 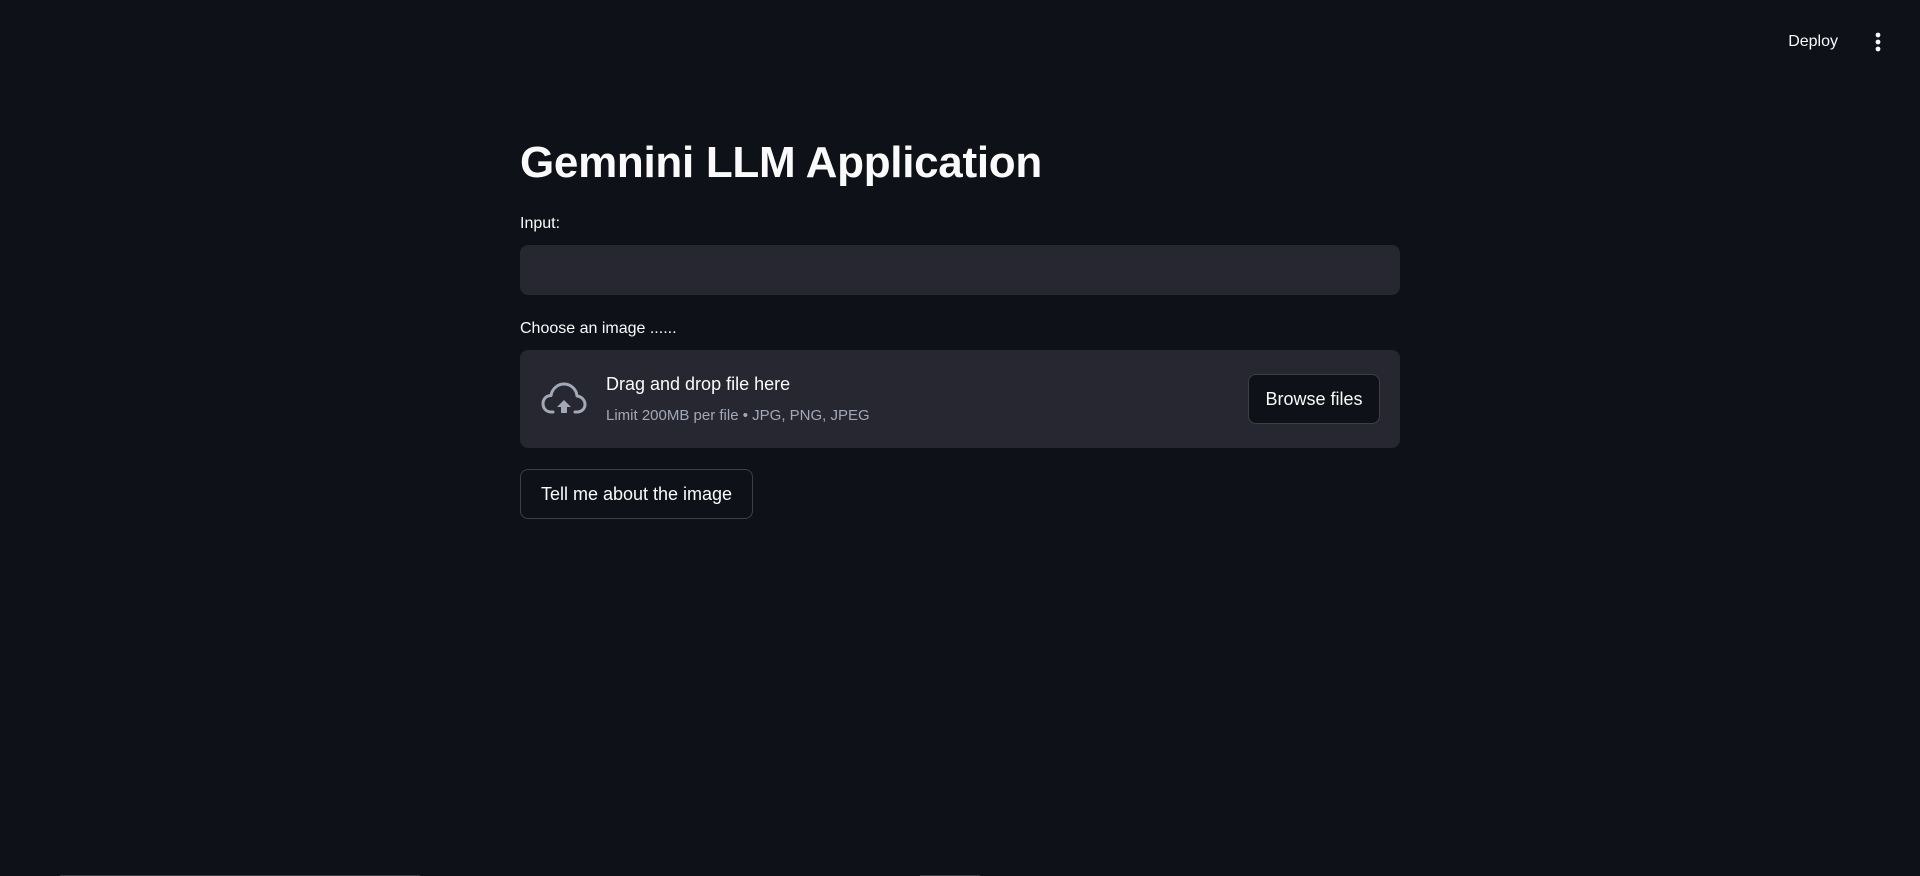 I want to click on prompt-input, so click(x=960, y=270).